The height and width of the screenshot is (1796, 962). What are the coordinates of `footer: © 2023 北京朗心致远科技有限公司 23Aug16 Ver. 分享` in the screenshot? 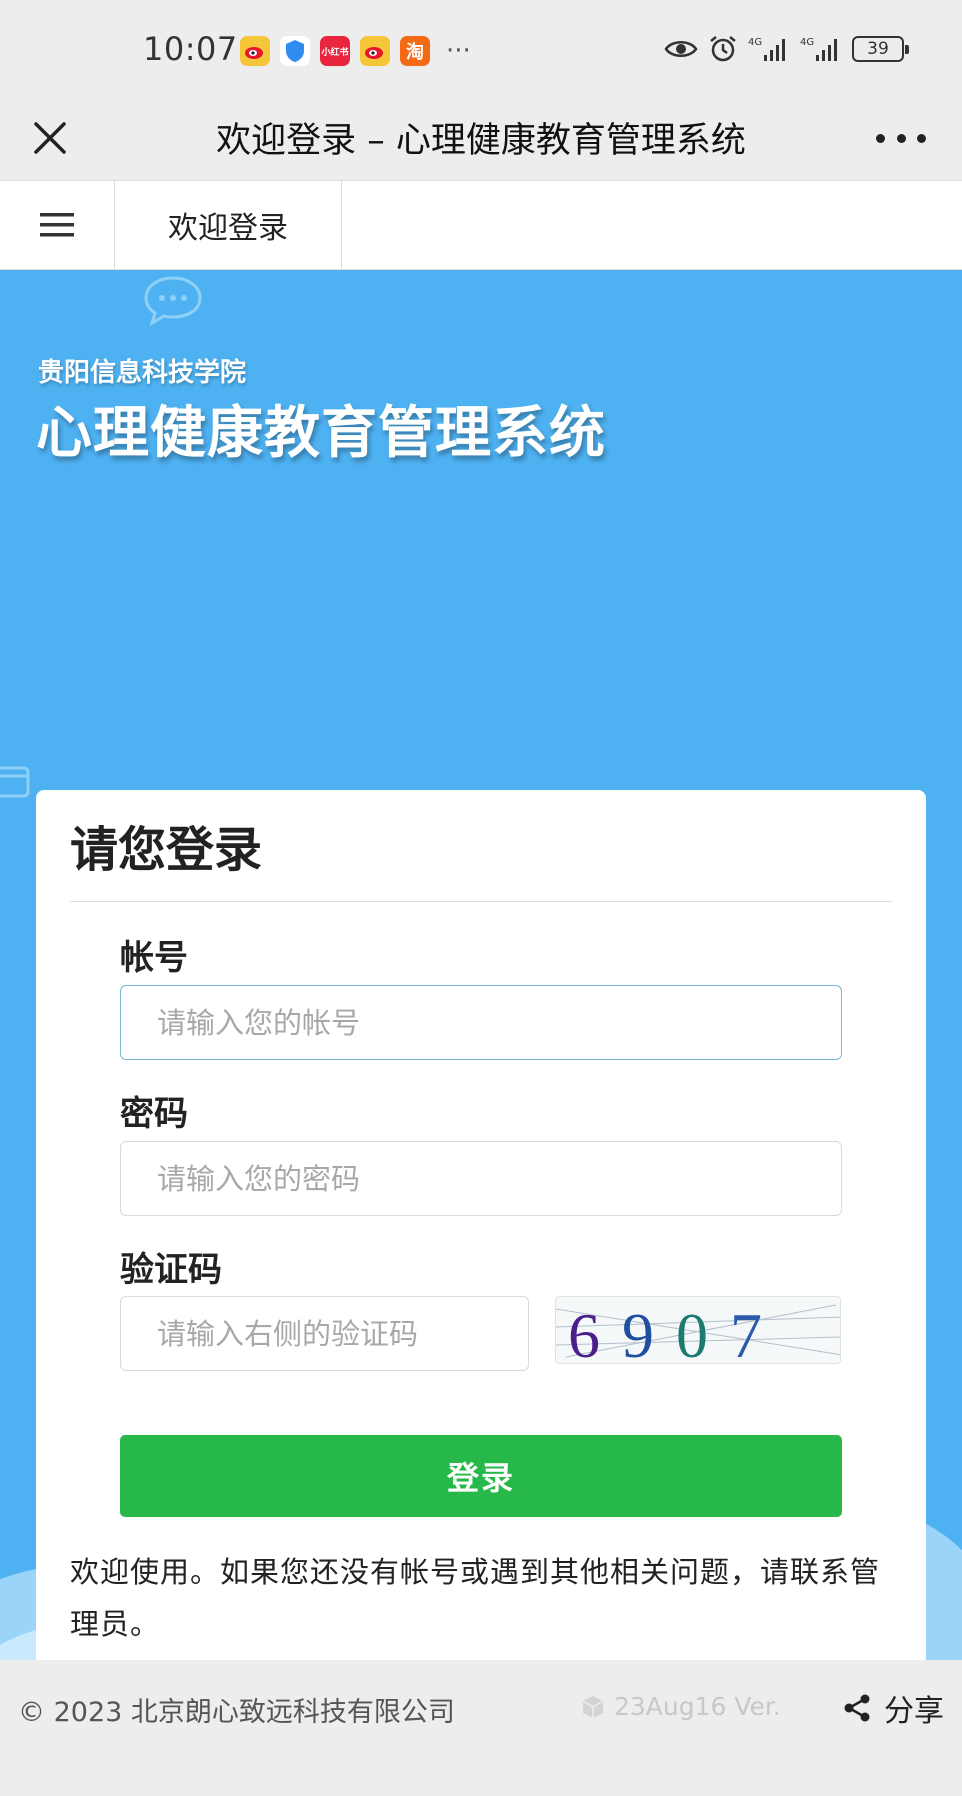 It's located at (481, 1728).